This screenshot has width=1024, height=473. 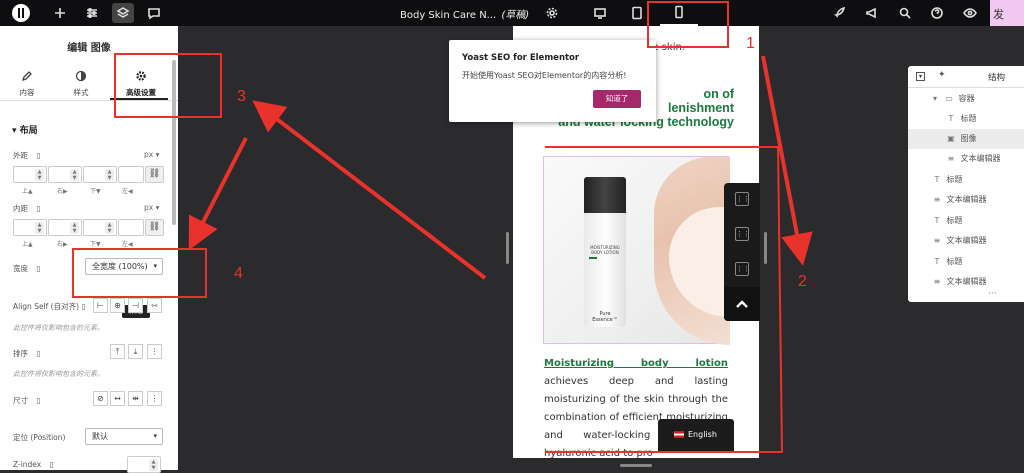 What do you see at coordinates (174, 142) in the screenshot?
I see `panel-scrollbar` at bounding box center [174, 142].